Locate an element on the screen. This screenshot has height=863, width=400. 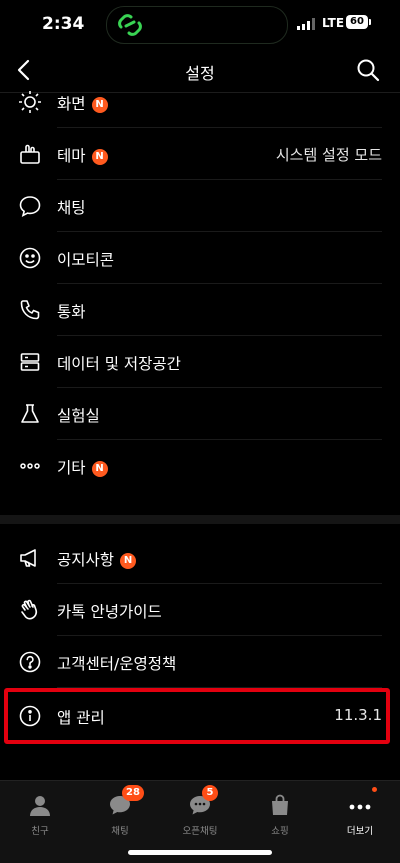
tab-label: 친구 is located at coordinates (40, 831).